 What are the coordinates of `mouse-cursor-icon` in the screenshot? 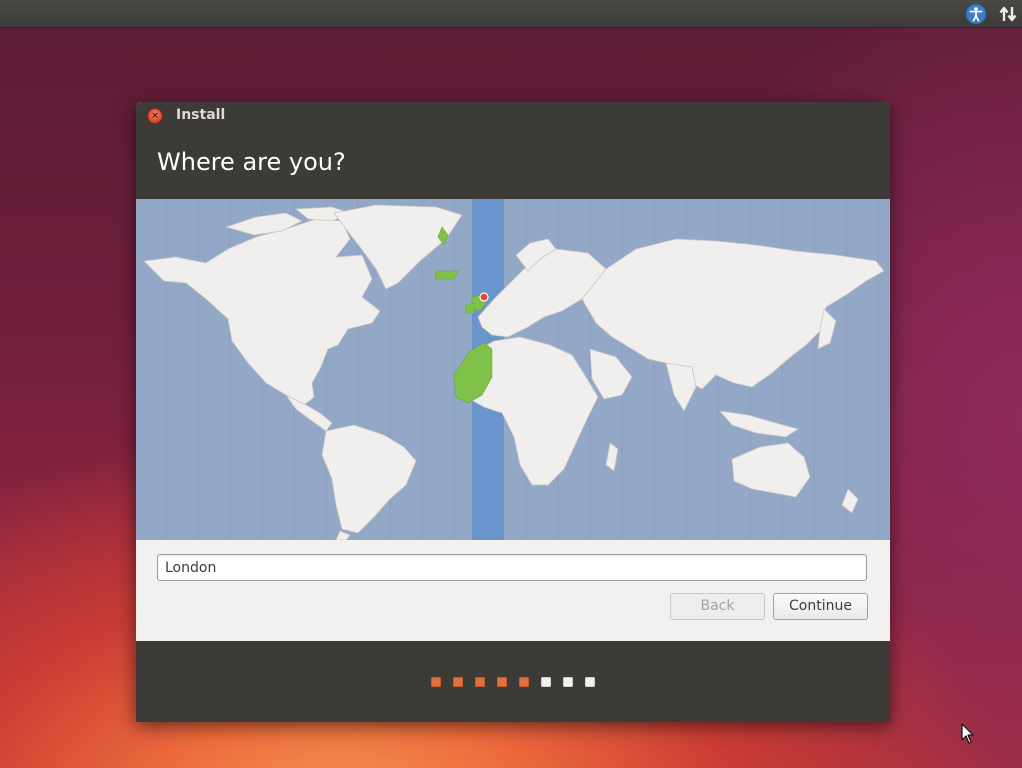 It's located at (968, 736).